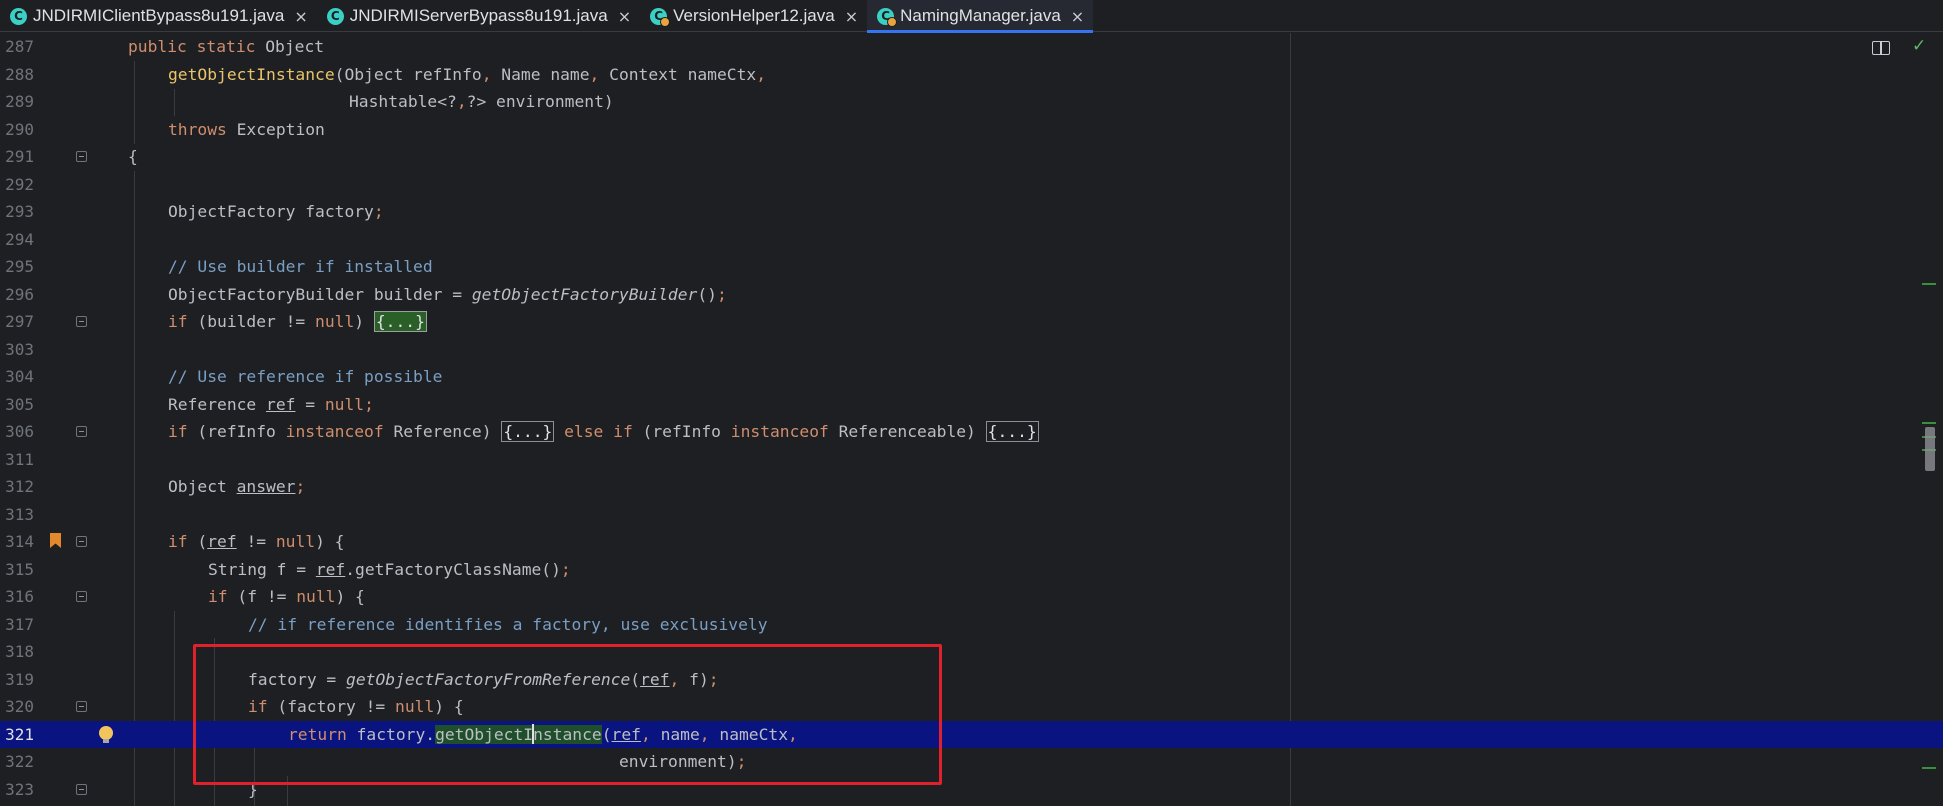 Image resolution: width=1943 pixels, height=806 pixels. What do you see at coordinates (19, 486) in the screenshot?
I see `line-number: 312` at bounding box center [19, 486].